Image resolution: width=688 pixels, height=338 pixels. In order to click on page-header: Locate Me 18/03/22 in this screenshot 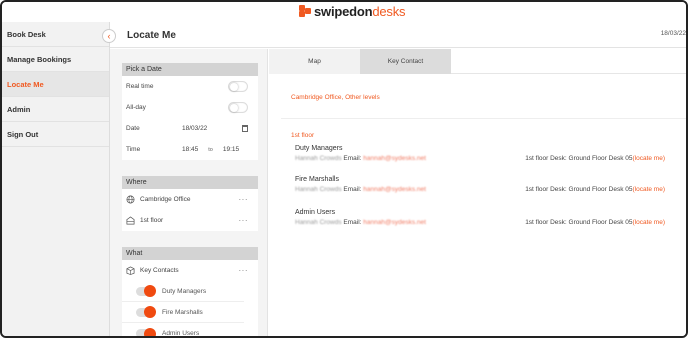, I will do `click(398, 35)`.